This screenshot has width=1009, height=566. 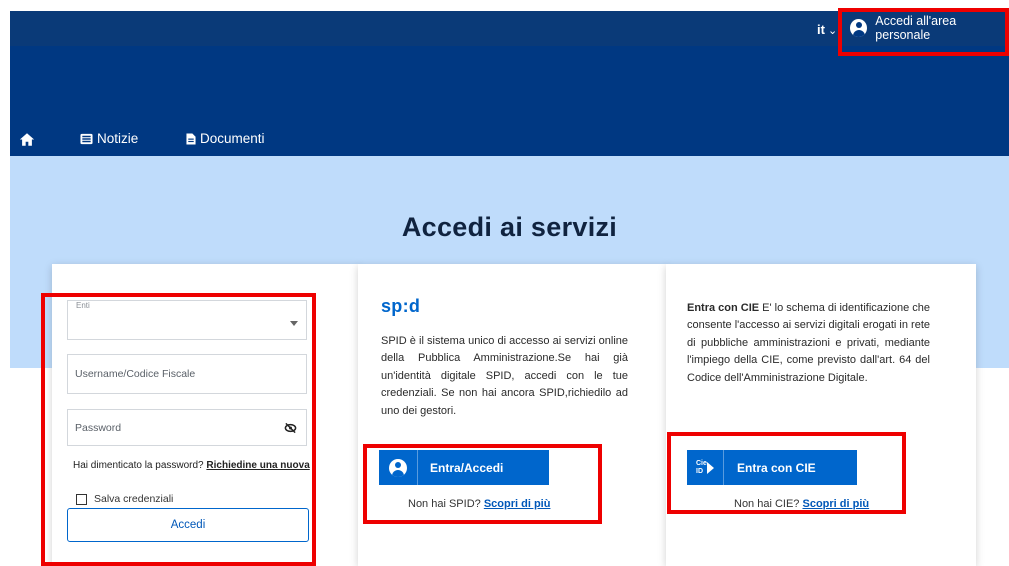 I want to click on top-white-strip, so click(x=504, y=5).